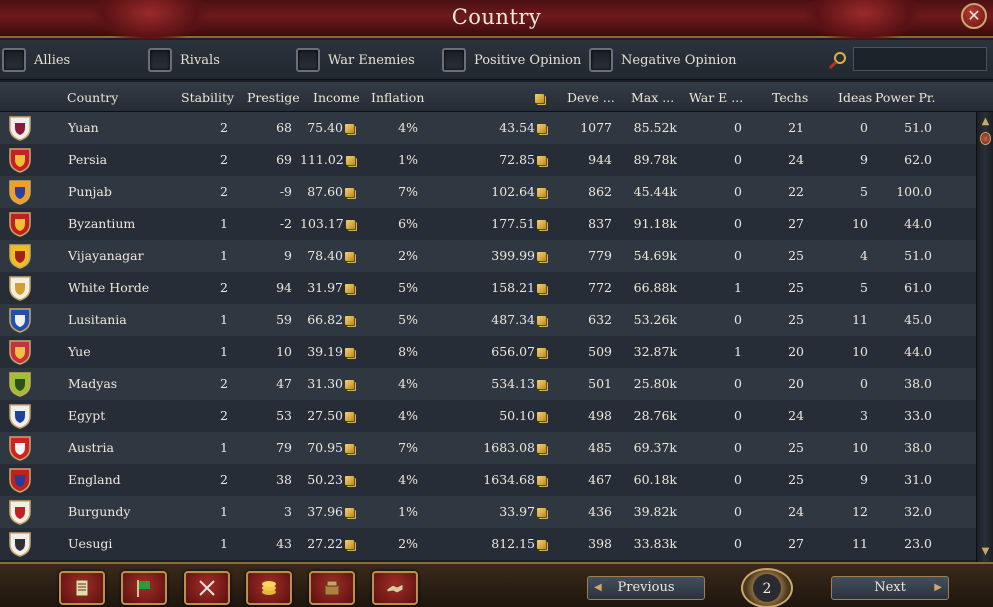 The height and width of the screenshot is (607, 993). What do you see at coordinates (655, 383) in the screenshot?
I see `max-manpower-value: 25.80k` at bounding box center [655, 383].